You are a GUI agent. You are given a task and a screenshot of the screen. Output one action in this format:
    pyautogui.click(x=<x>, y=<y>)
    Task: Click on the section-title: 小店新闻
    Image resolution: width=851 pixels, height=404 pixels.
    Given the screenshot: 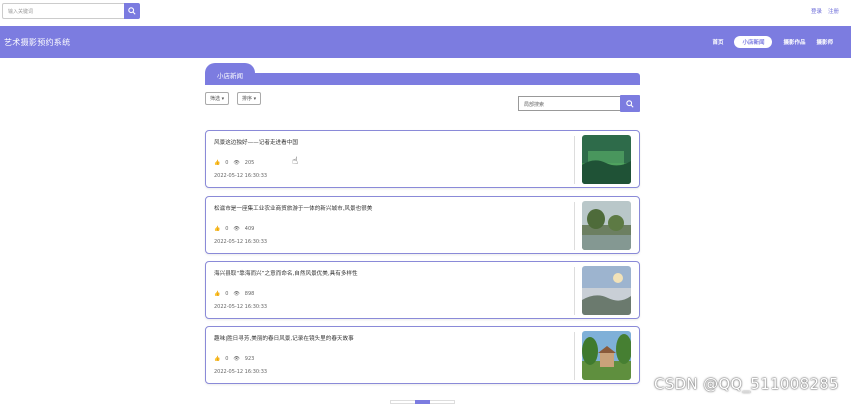 What is the action you would take?
    pyautogui.click(x=230, y=74)
    